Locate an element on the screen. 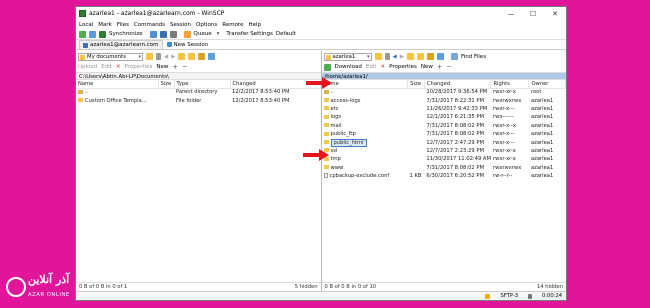  menu-remote: Remote is located at coordinates (232, 25).